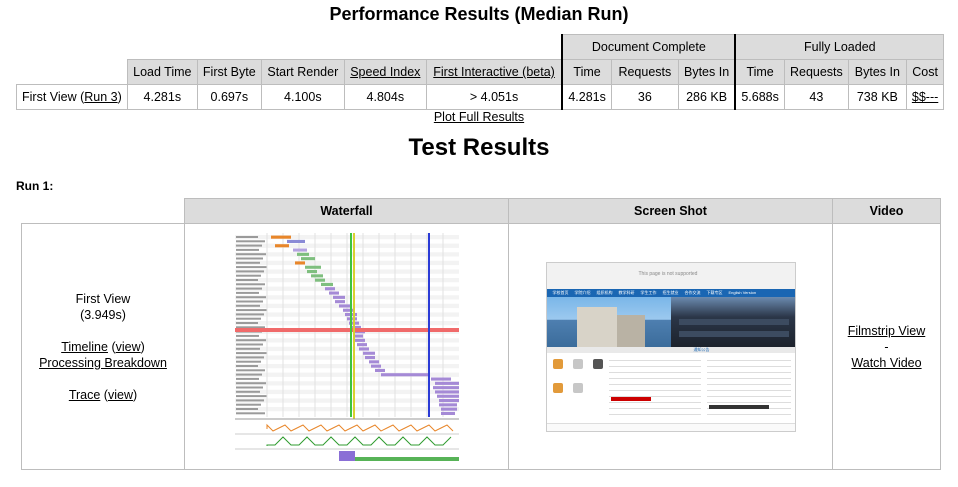 This screenshot has width=958, height=487. I want to click on doc-requests-header: Requests, so click(644, 72).